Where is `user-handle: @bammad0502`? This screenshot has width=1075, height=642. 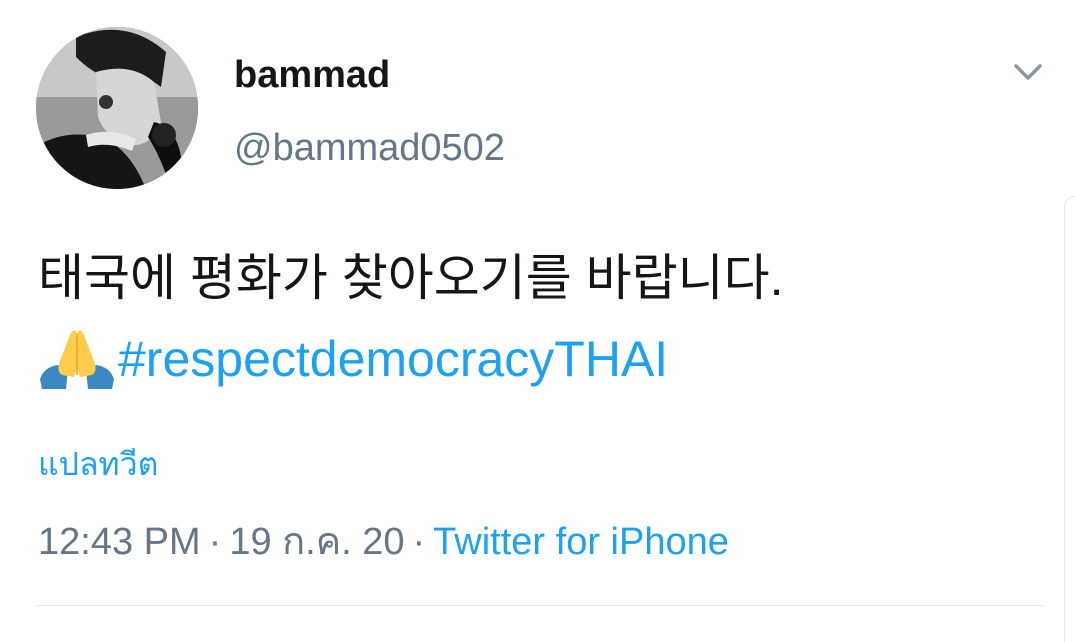
user-handle: @bammad0502 is located at coordinates (369, 148).